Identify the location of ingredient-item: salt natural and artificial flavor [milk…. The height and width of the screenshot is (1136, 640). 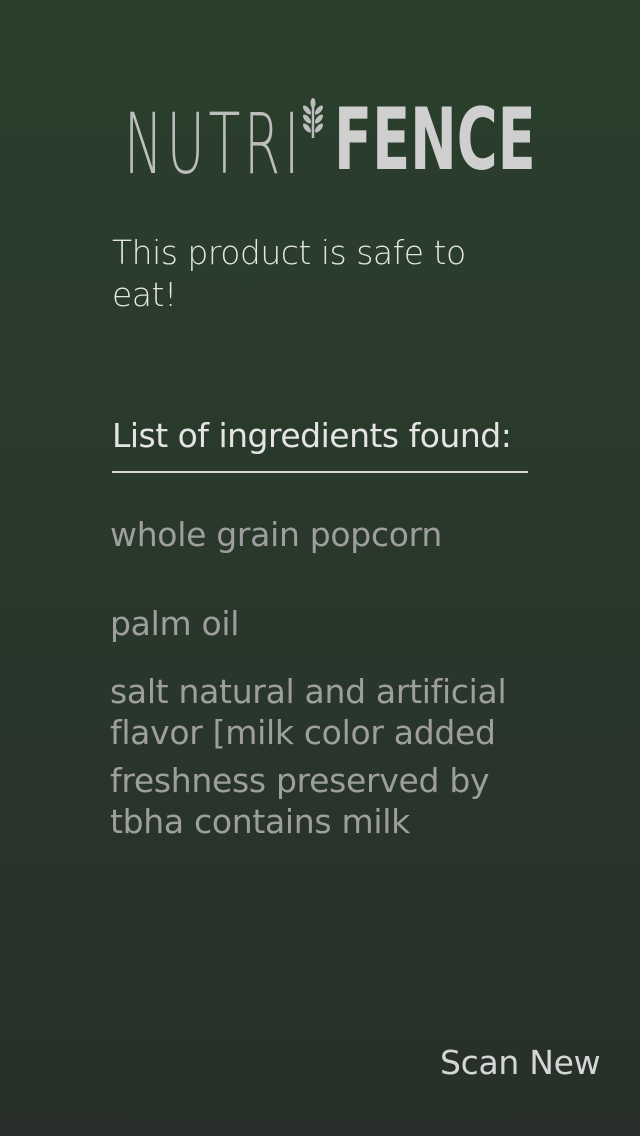
(308, 712).